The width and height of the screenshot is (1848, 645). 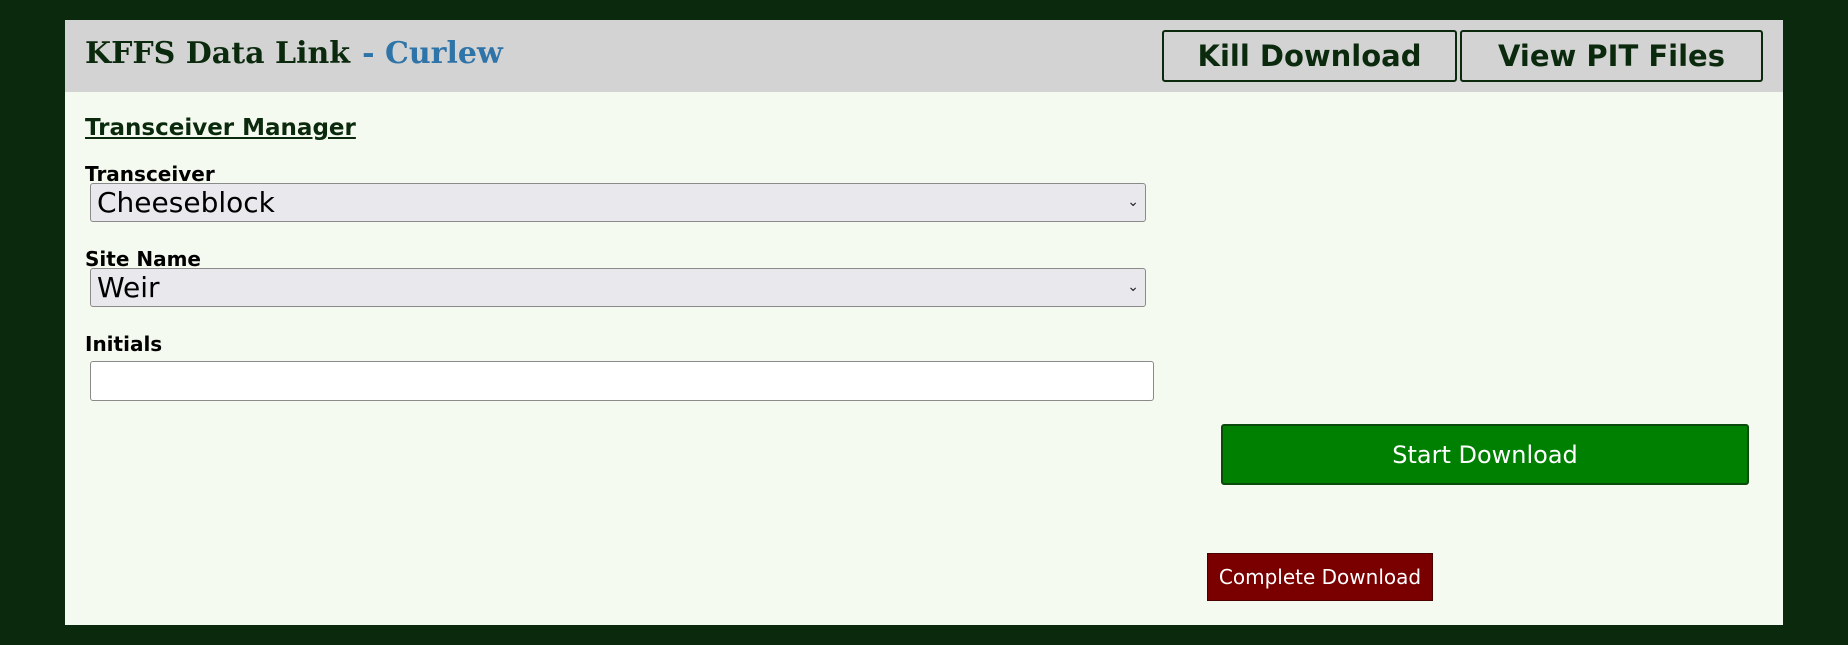 What do you see at coordinates (1309, 56) in the screenshot?
I see `kill-download-button: Kill Download` at bounding box center [1309, 56].